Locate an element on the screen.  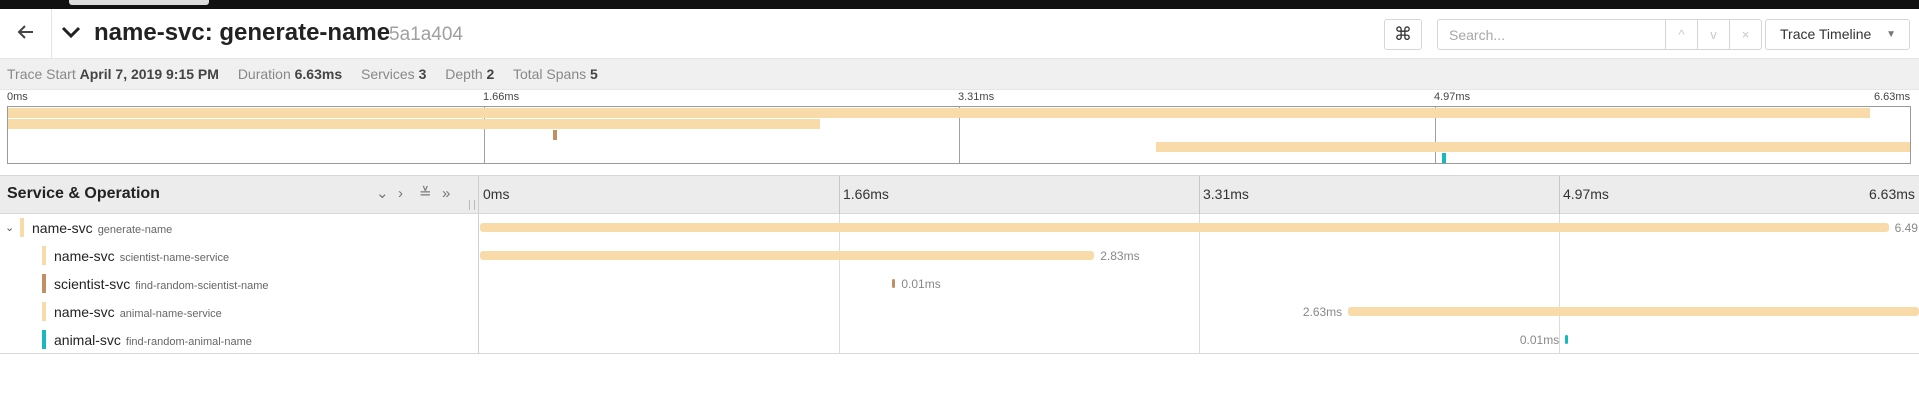
chevron-down-small-icon: v is located at coordinates (1713, 34).